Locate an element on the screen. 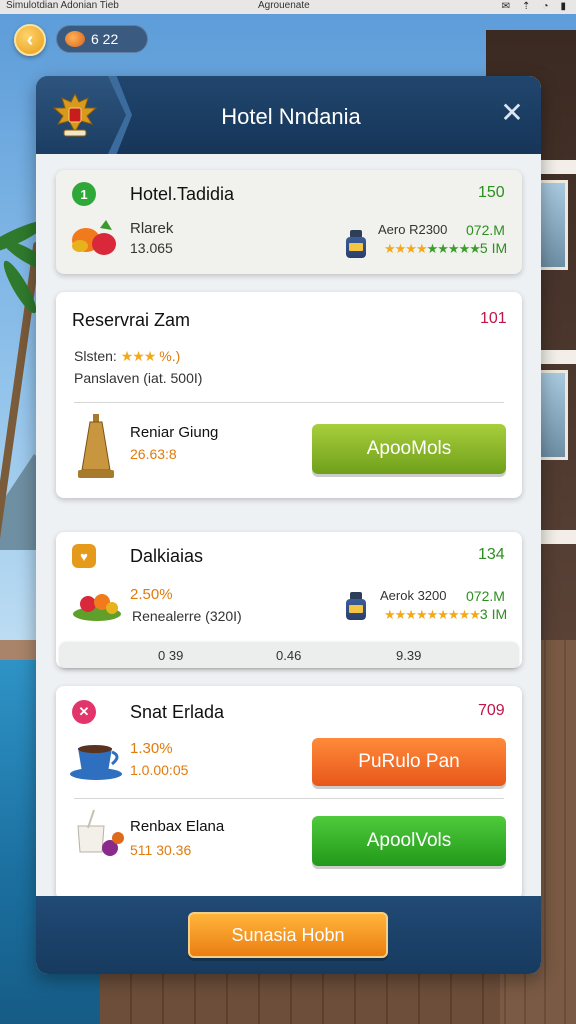 This screenshot has height=1024, width=576. tea-set-icon is located at coordinates (100, 832).